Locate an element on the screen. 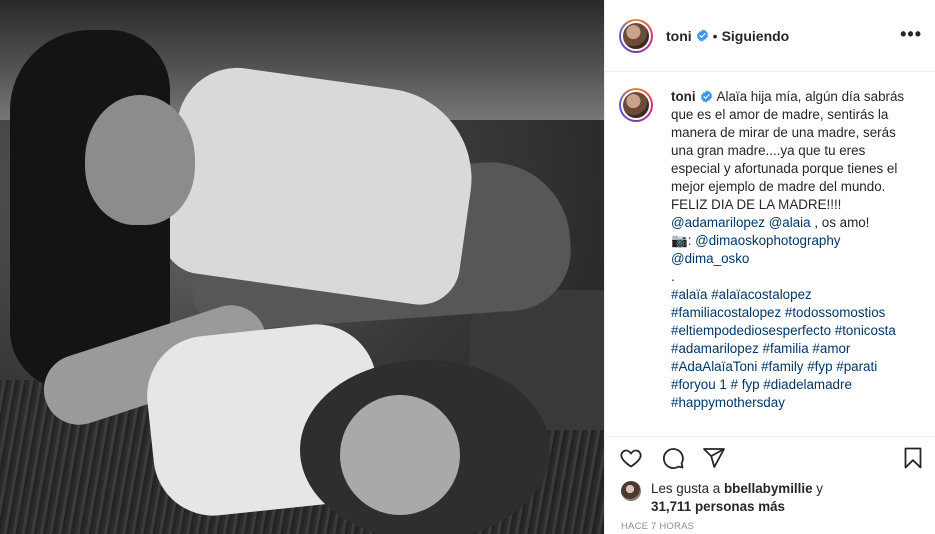  photo-woman-face is located at coordinates (140, 160).